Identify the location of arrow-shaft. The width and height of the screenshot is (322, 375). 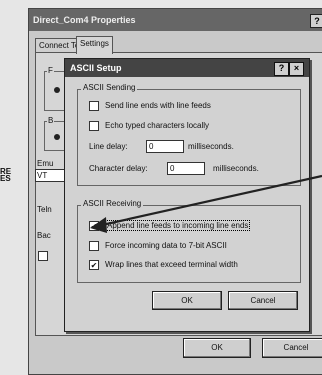
(211, 200).